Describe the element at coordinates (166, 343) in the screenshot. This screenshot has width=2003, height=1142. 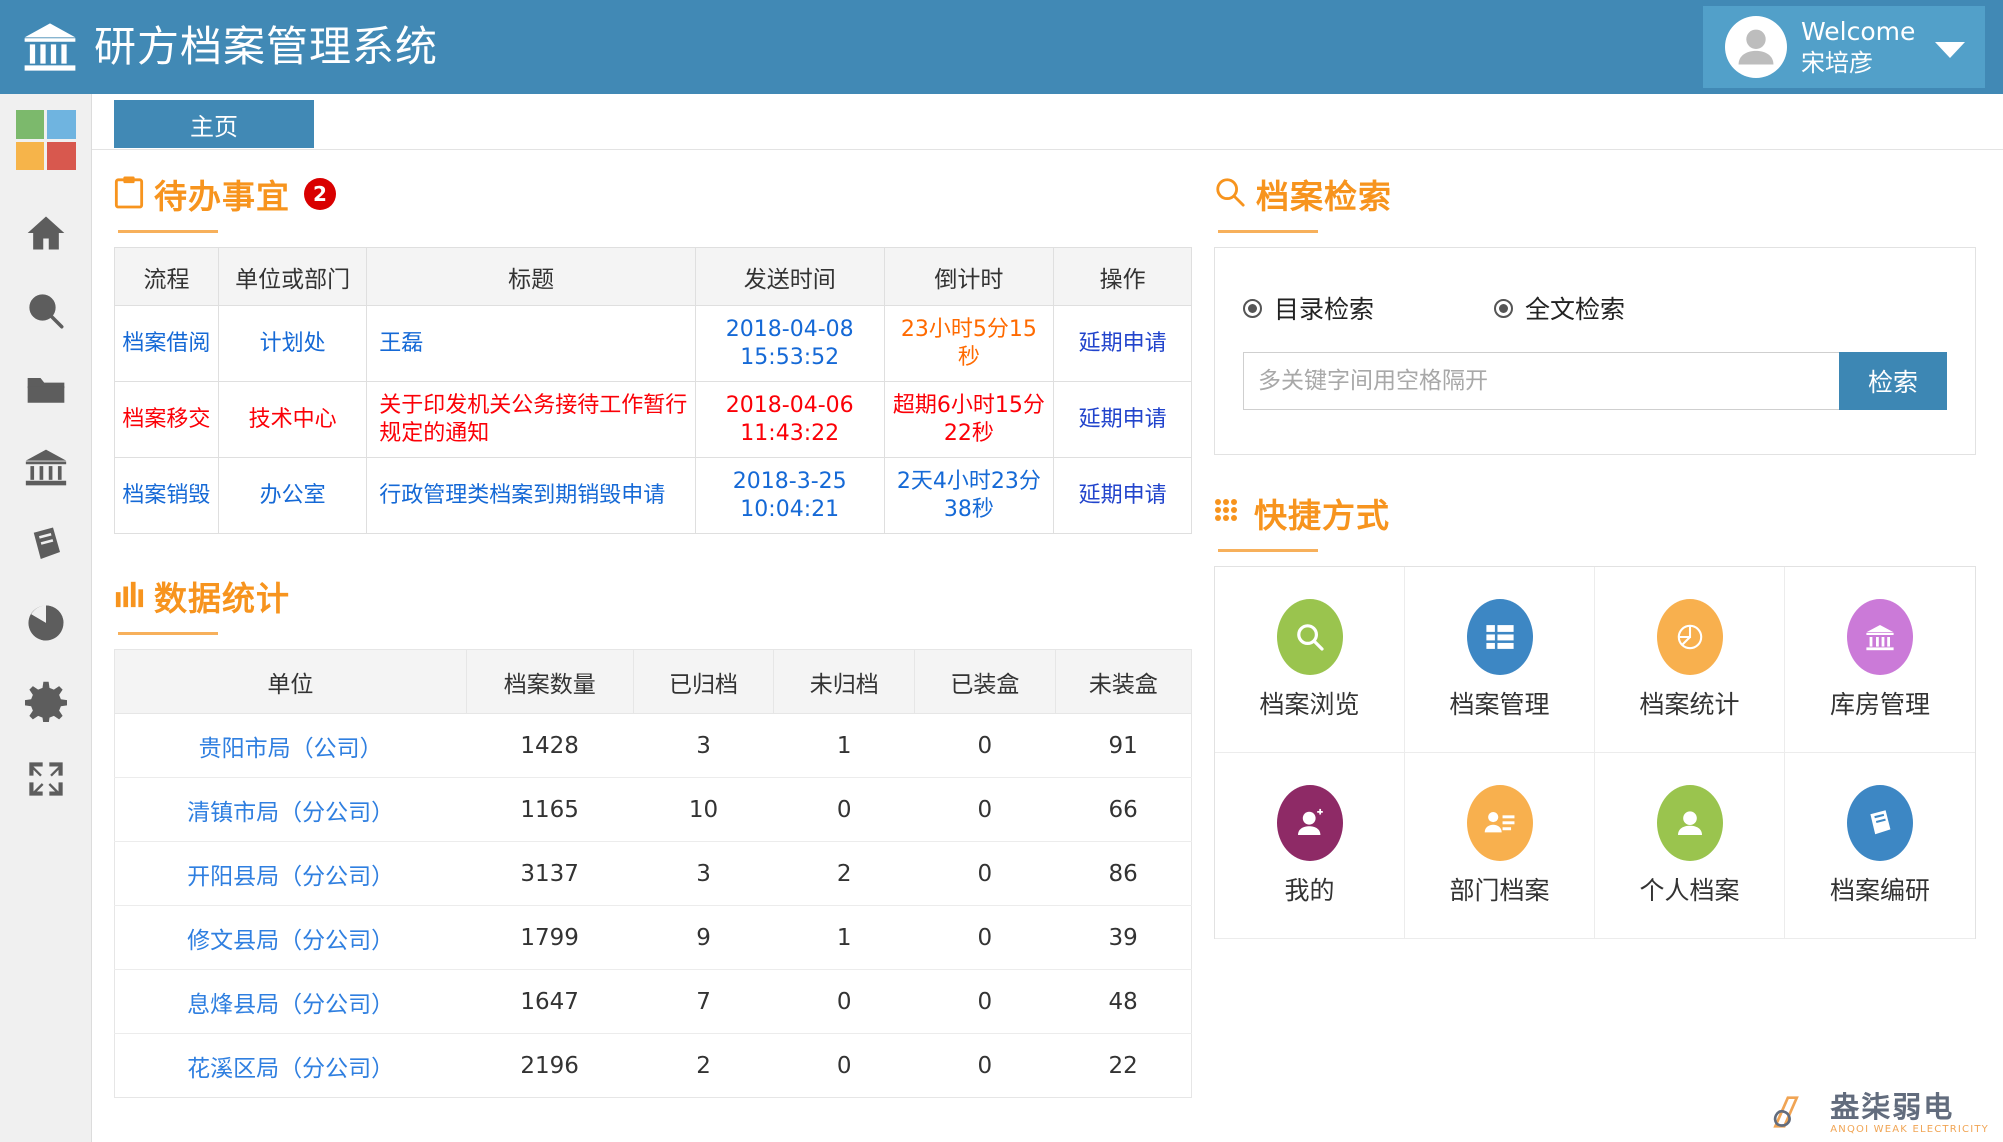
I see `todo-flow: 档案借阅` at that location.